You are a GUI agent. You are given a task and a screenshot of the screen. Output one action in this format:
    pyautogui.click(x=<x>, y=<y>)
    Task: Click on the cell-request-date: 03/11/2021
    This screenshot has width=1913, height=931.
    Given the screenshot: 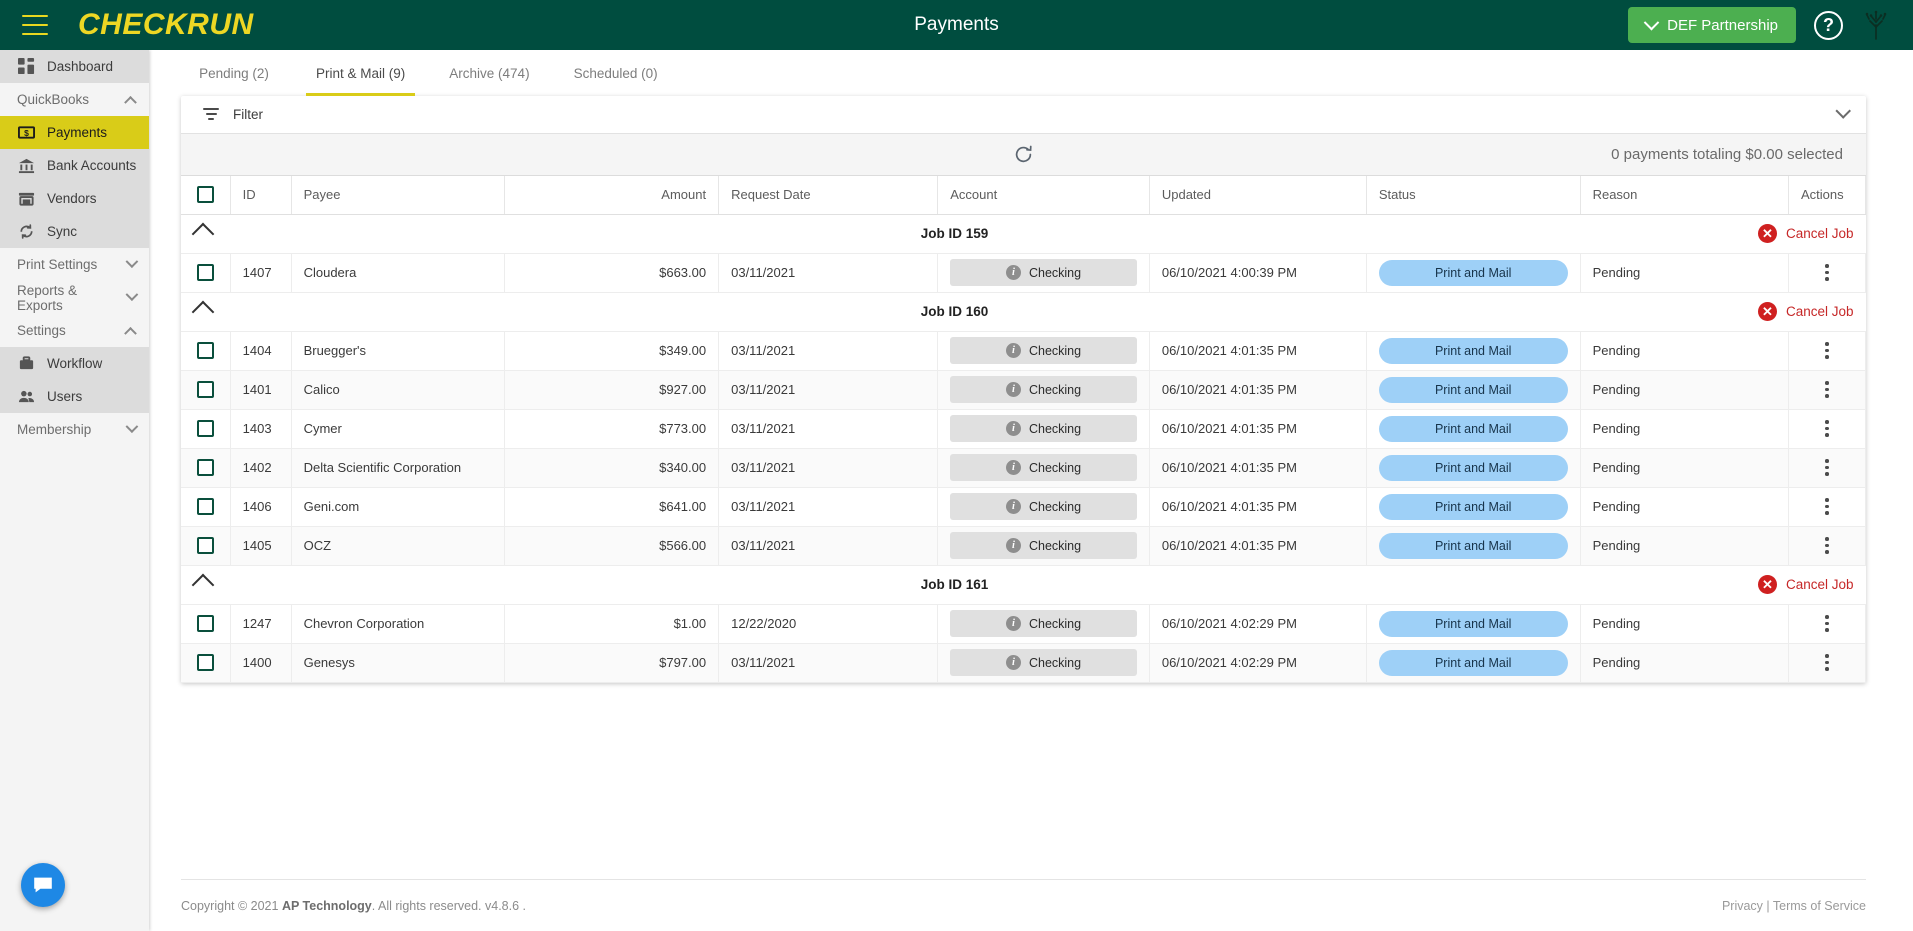 What is the action you would take?
    pyautogui.click(x=828, y=273)
    